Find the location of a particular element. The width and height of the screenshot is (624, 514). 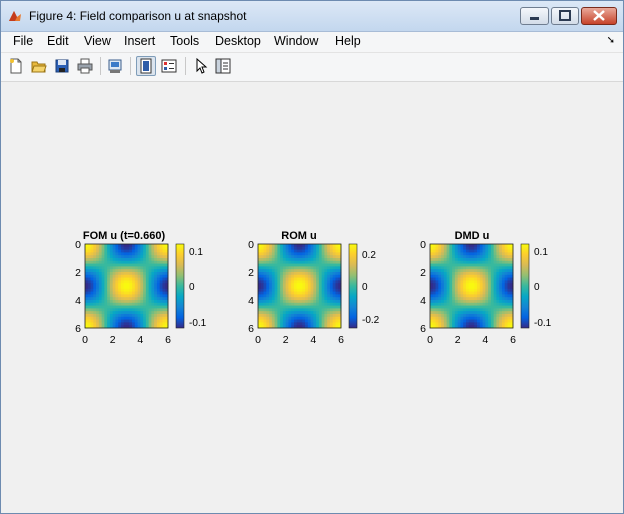

save-button is located at coordinates (62, 66).